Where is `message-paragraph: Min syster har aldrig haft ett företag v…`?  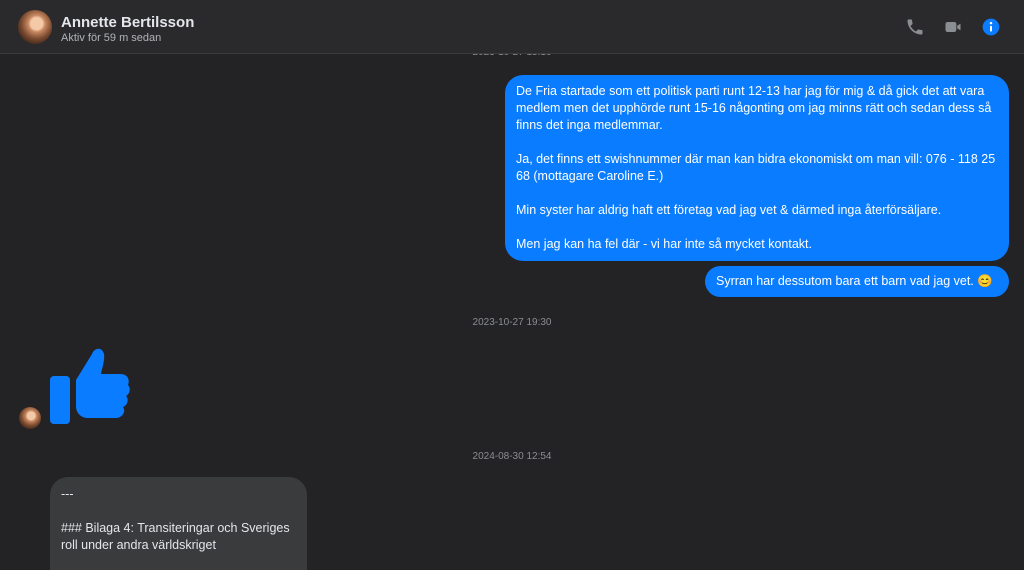 message-paragraph: Min syster har aldrig haft ett företag v… is located at coordinates (729, 210).